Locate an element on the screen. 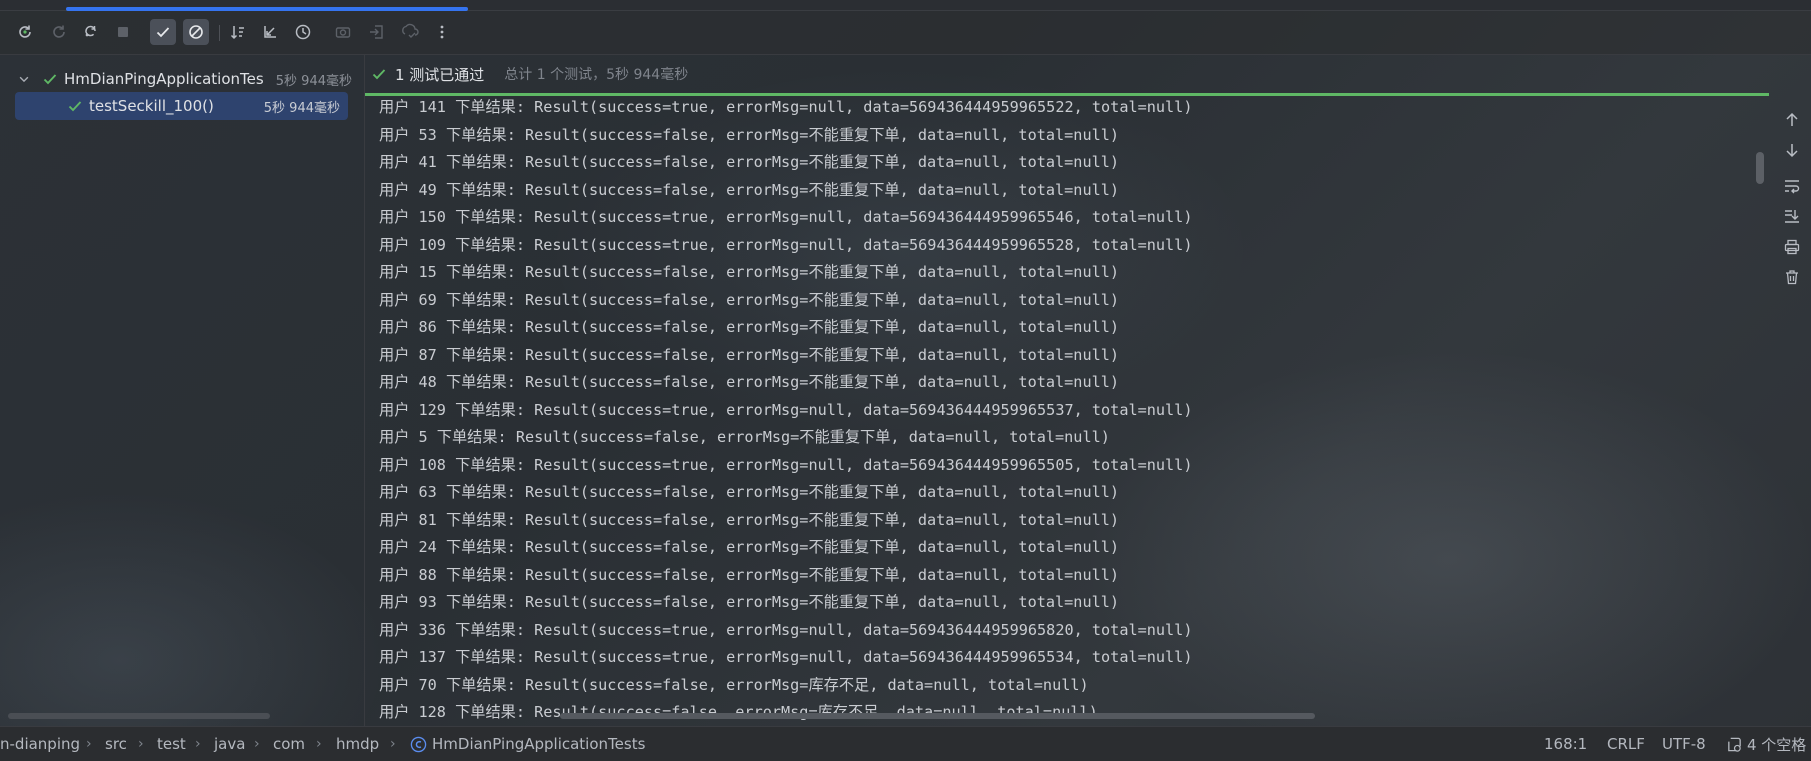  import-tests-button is located at coordinates (377, 32).